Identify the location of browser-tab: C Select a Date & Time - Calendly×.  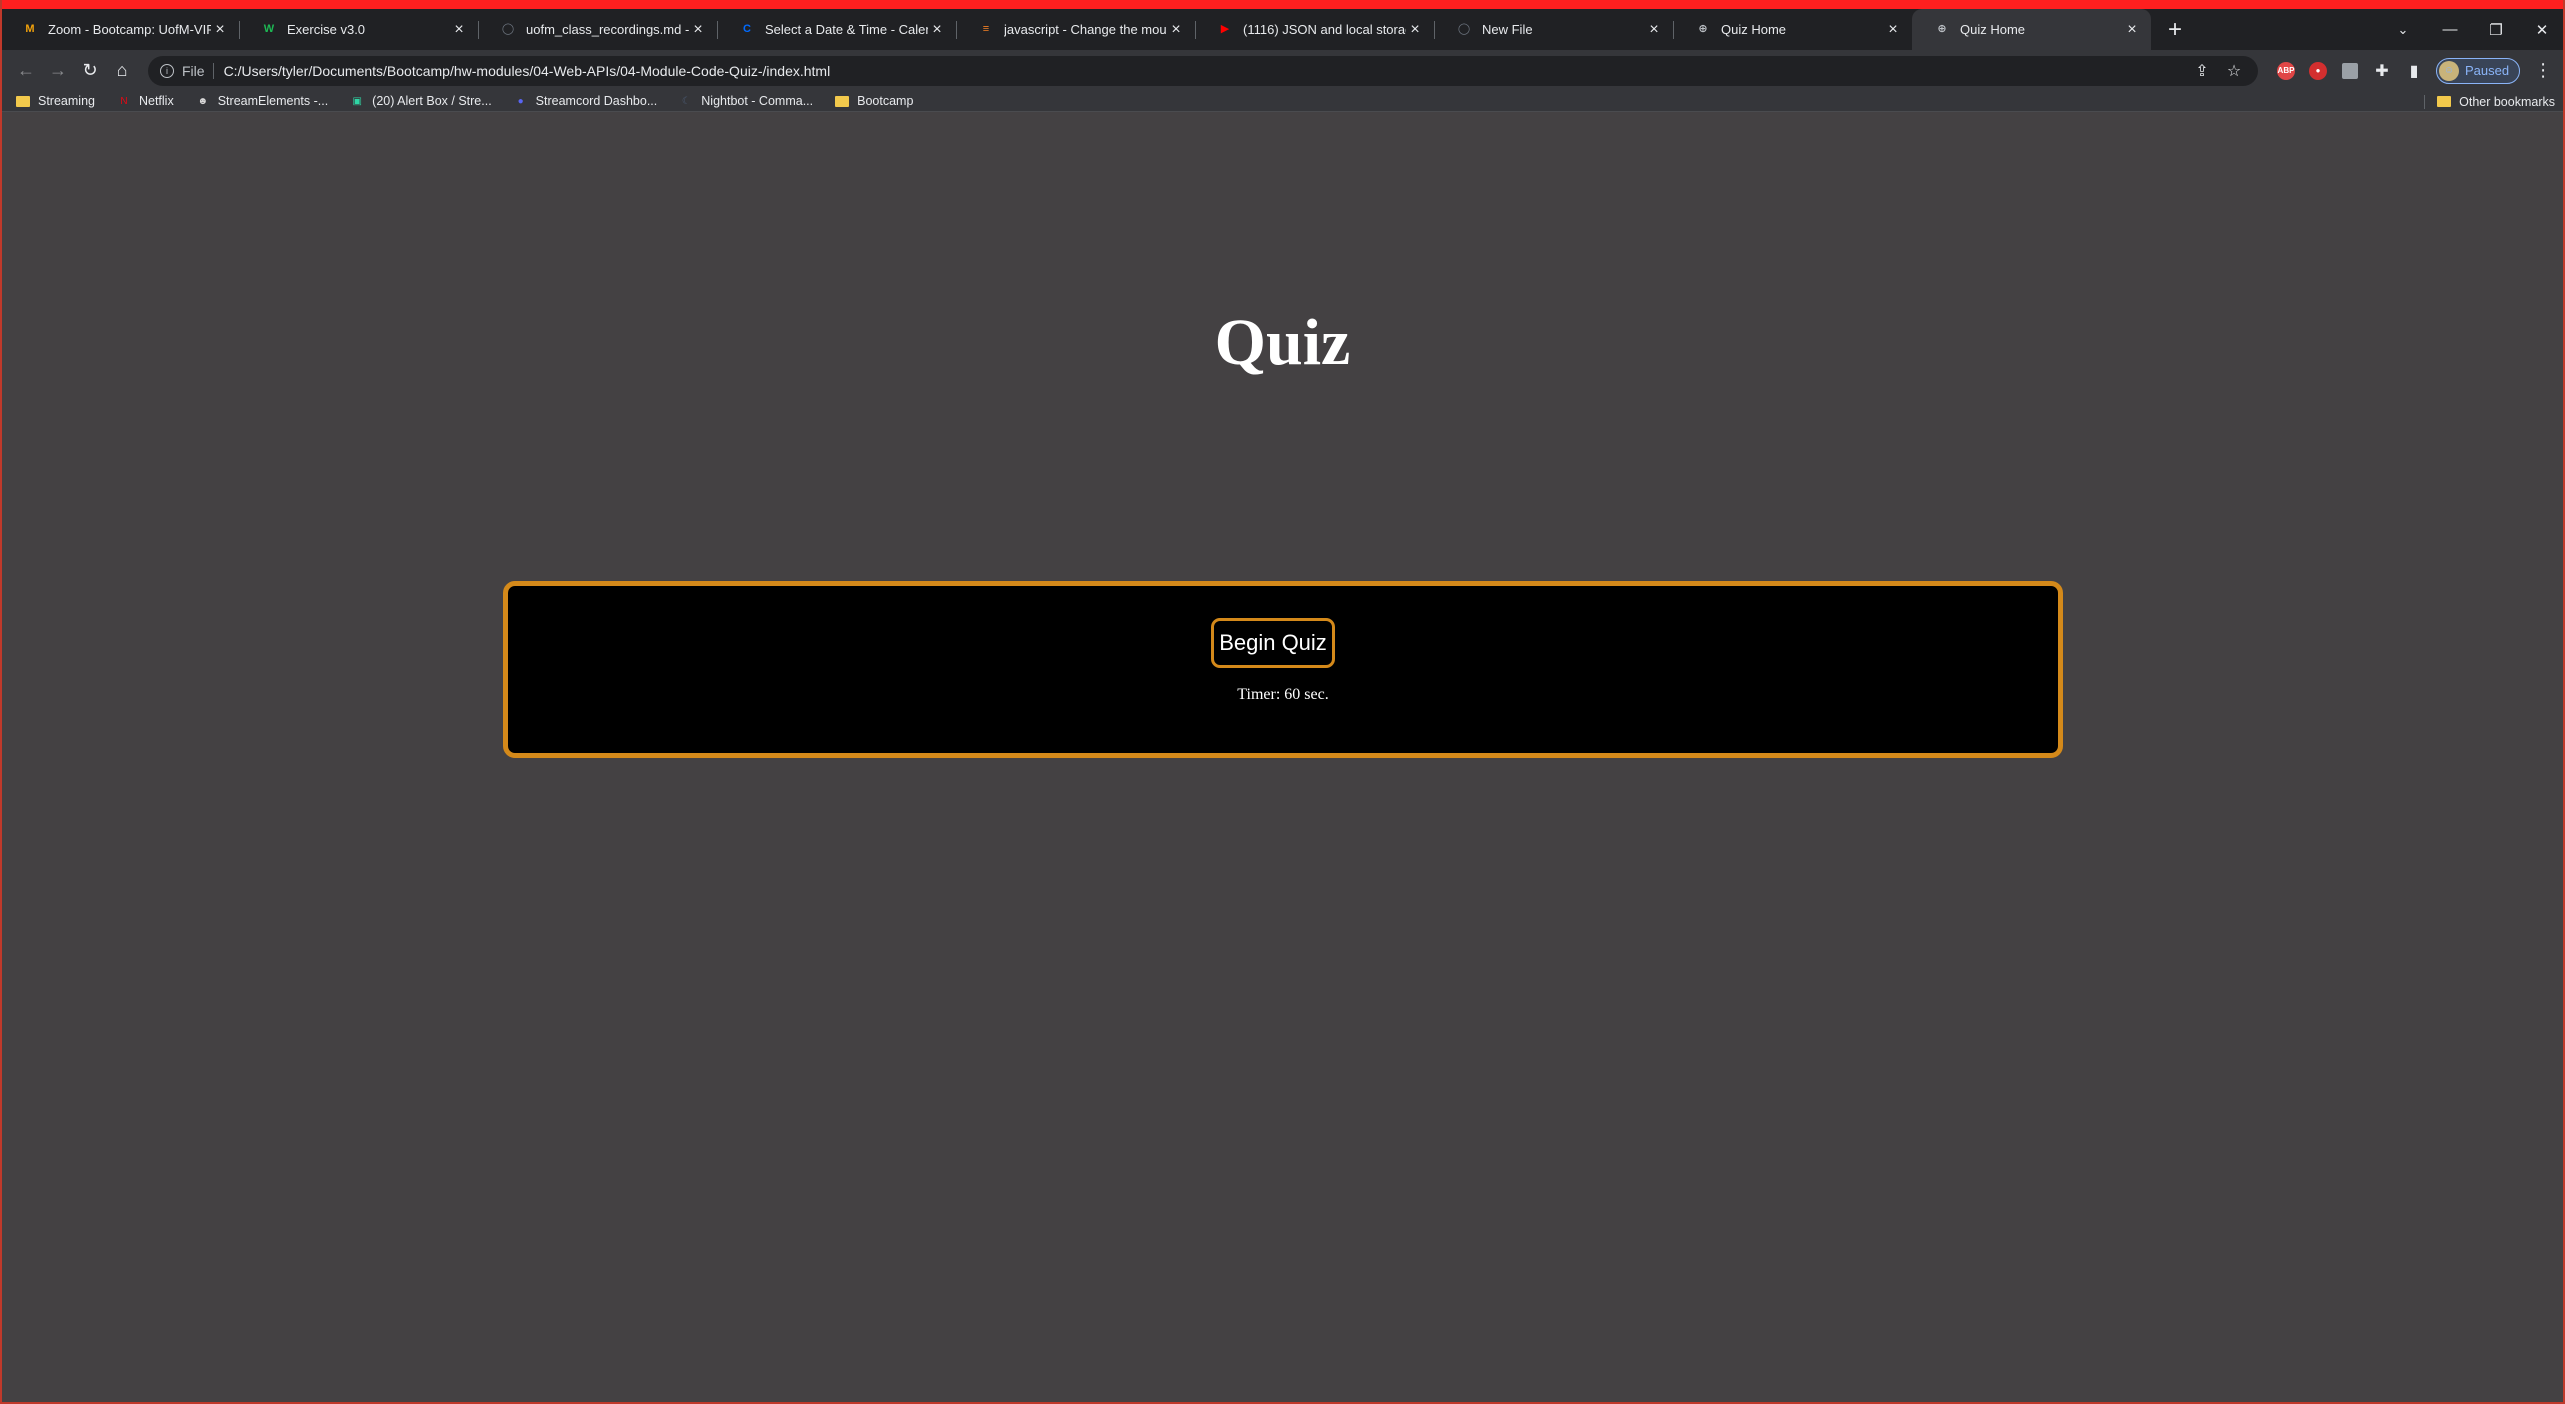
(836, 29).